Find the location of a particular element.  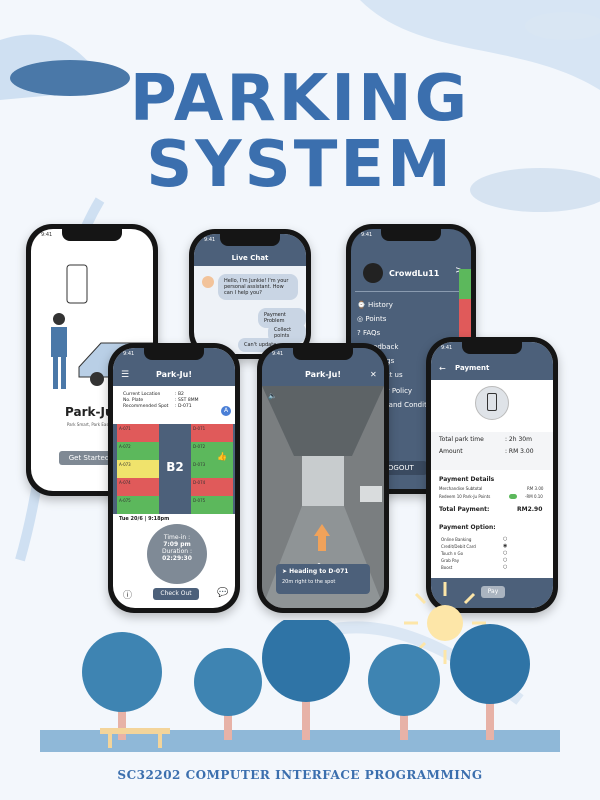

total-payment-value: RM2.90 is located at coordinates (530, 509).